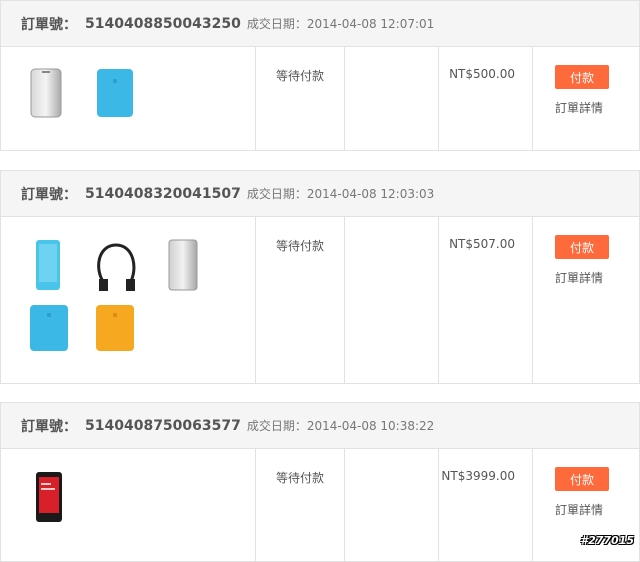 The image size is (640, 562). Describe the element at coordinates (340, 194) in the screenshot. I see `order-date: 成交日期：2014-04-08 12:03:03` at that location.